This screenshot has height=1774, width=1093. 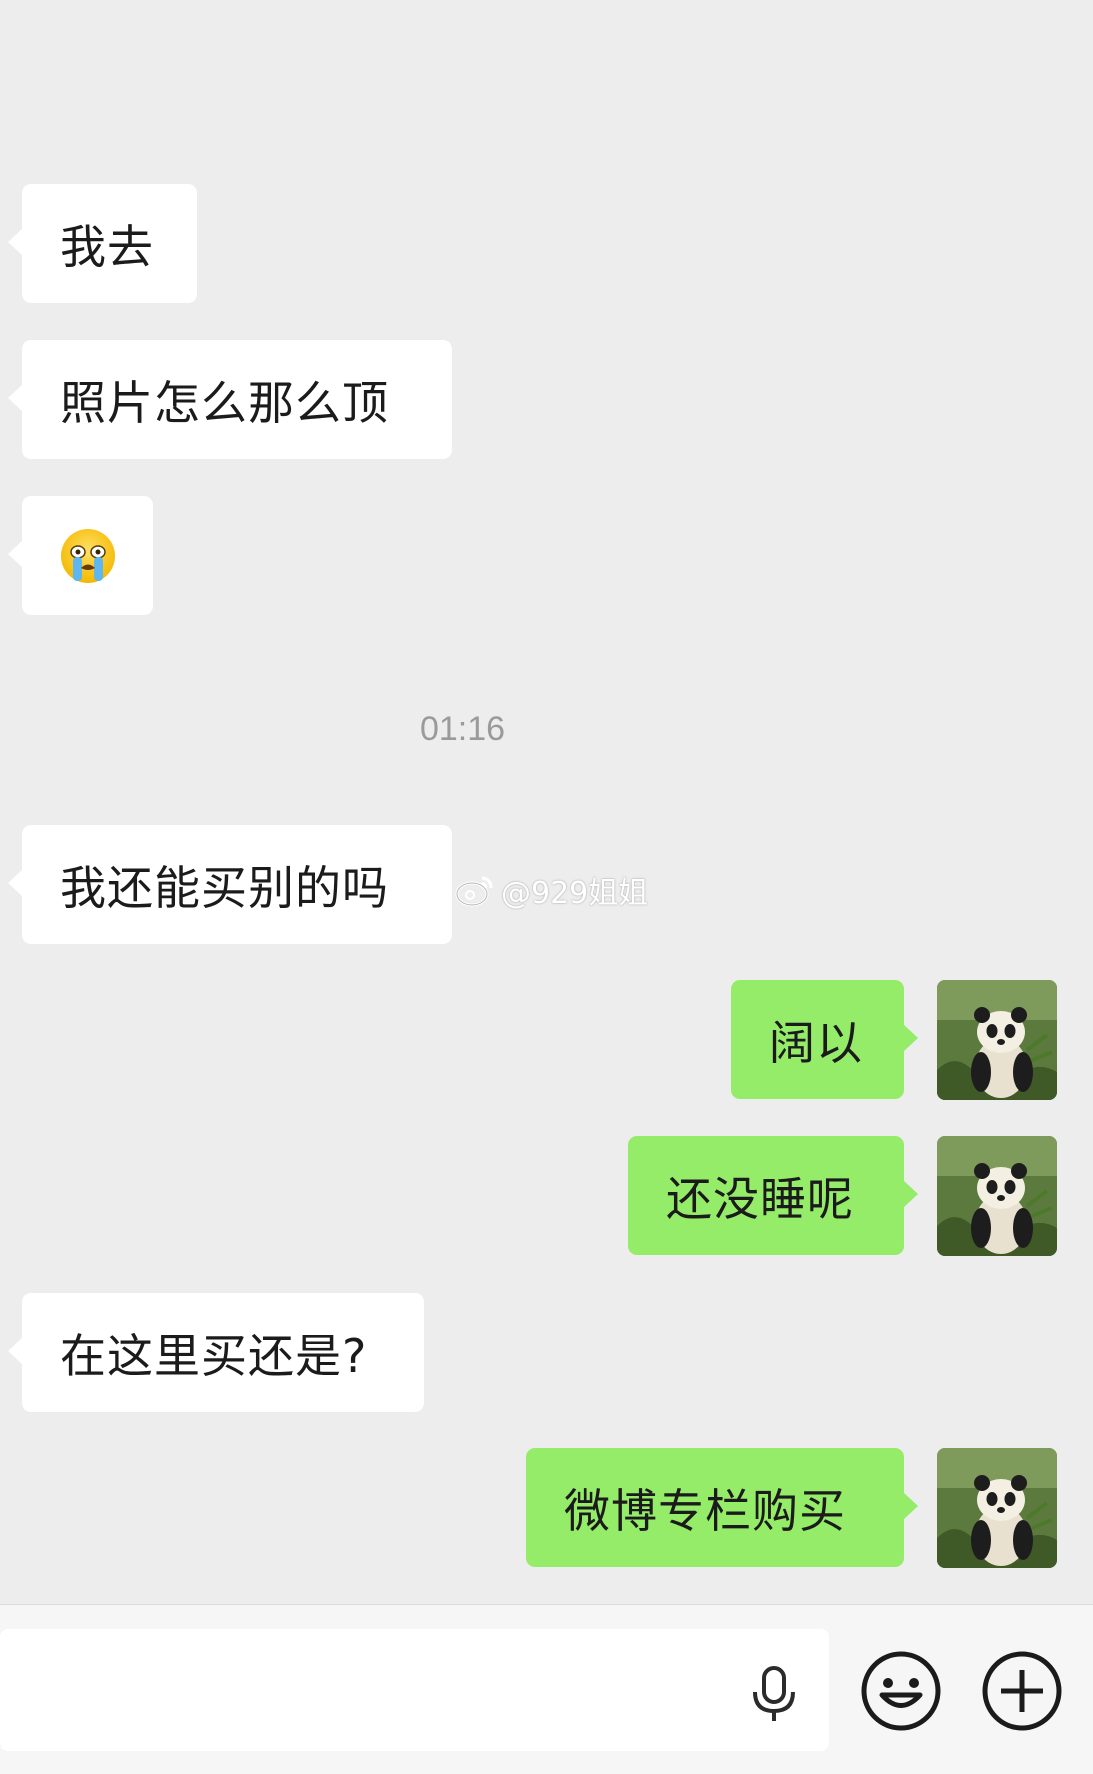 I want to click on message-bubble-incoming, so click(x=80, y=555).